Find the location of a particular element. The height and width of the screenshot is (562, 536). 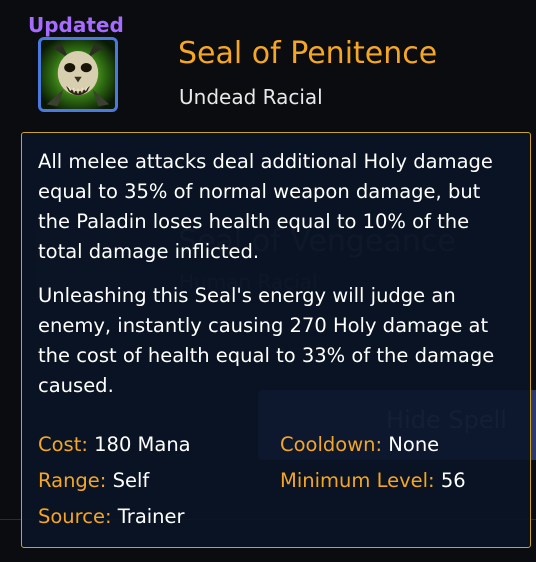

stat-source: Source: Trainer is located at coordinates (111, 517).